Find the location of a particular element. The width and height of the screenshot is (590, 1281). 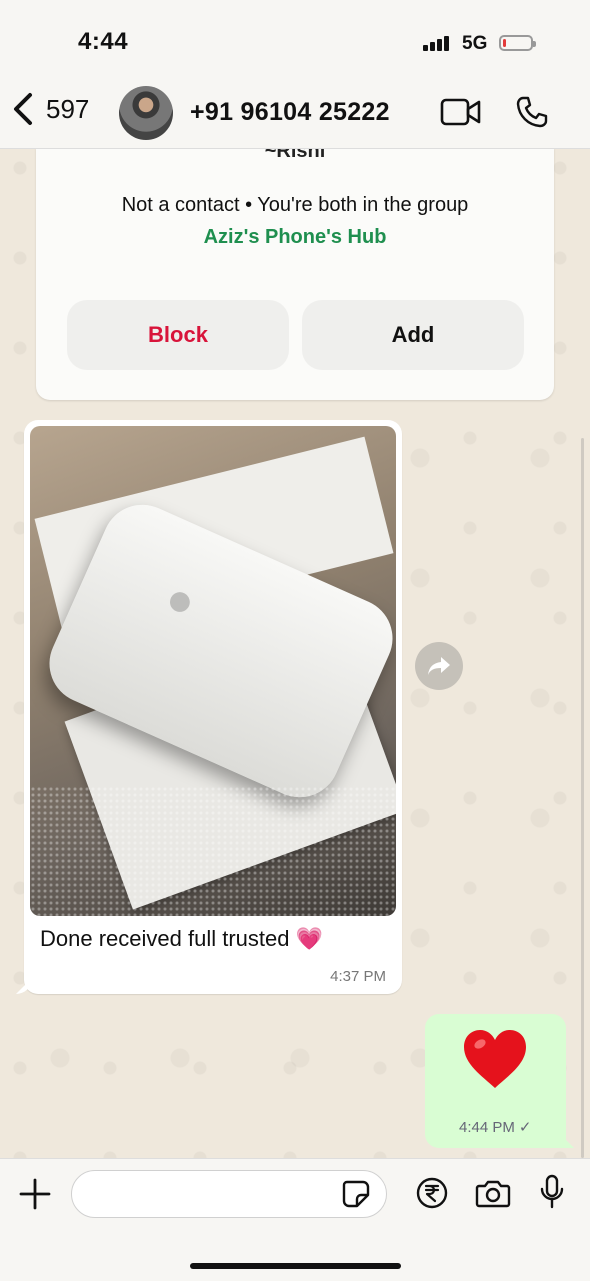

signal-icon is located at coordinates (436, 43).